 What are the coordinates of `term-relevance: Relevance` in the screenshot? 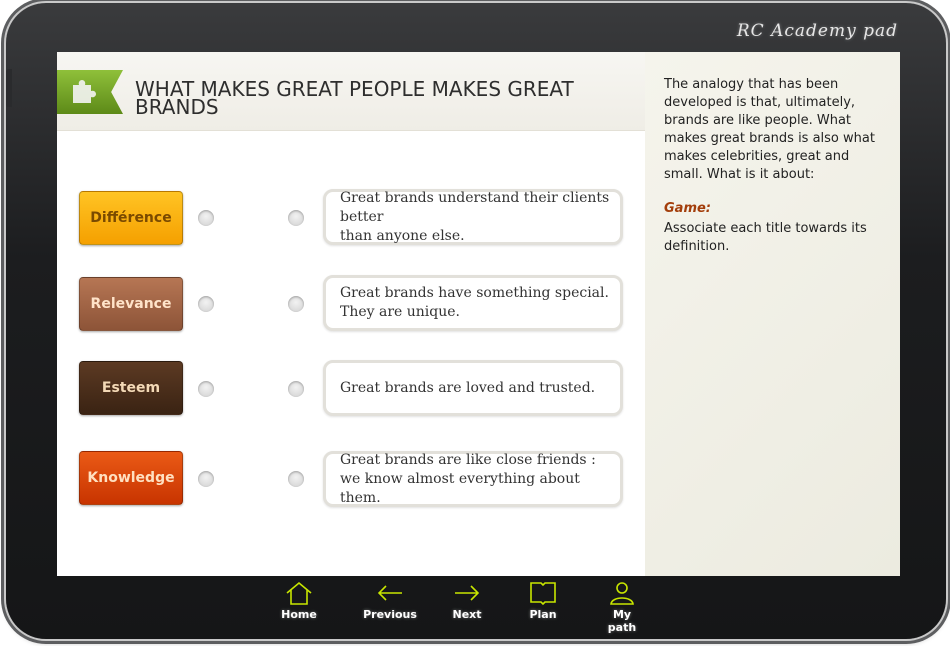 It's located at (131, 304).